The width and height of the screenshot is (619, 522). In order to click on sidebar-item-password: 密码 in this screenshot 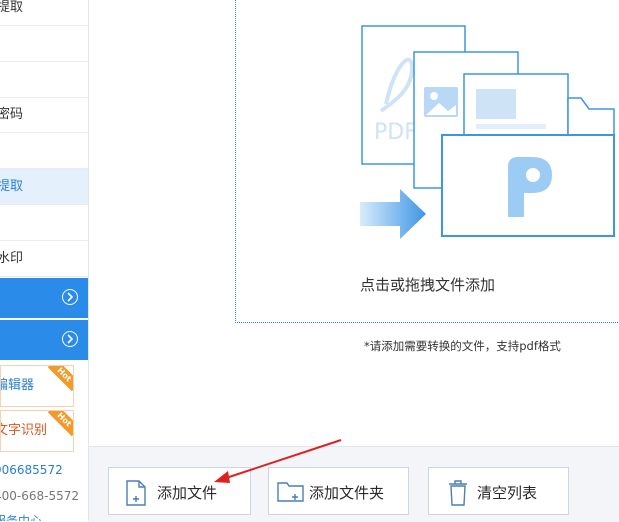, I will do `click(44, 115)`.